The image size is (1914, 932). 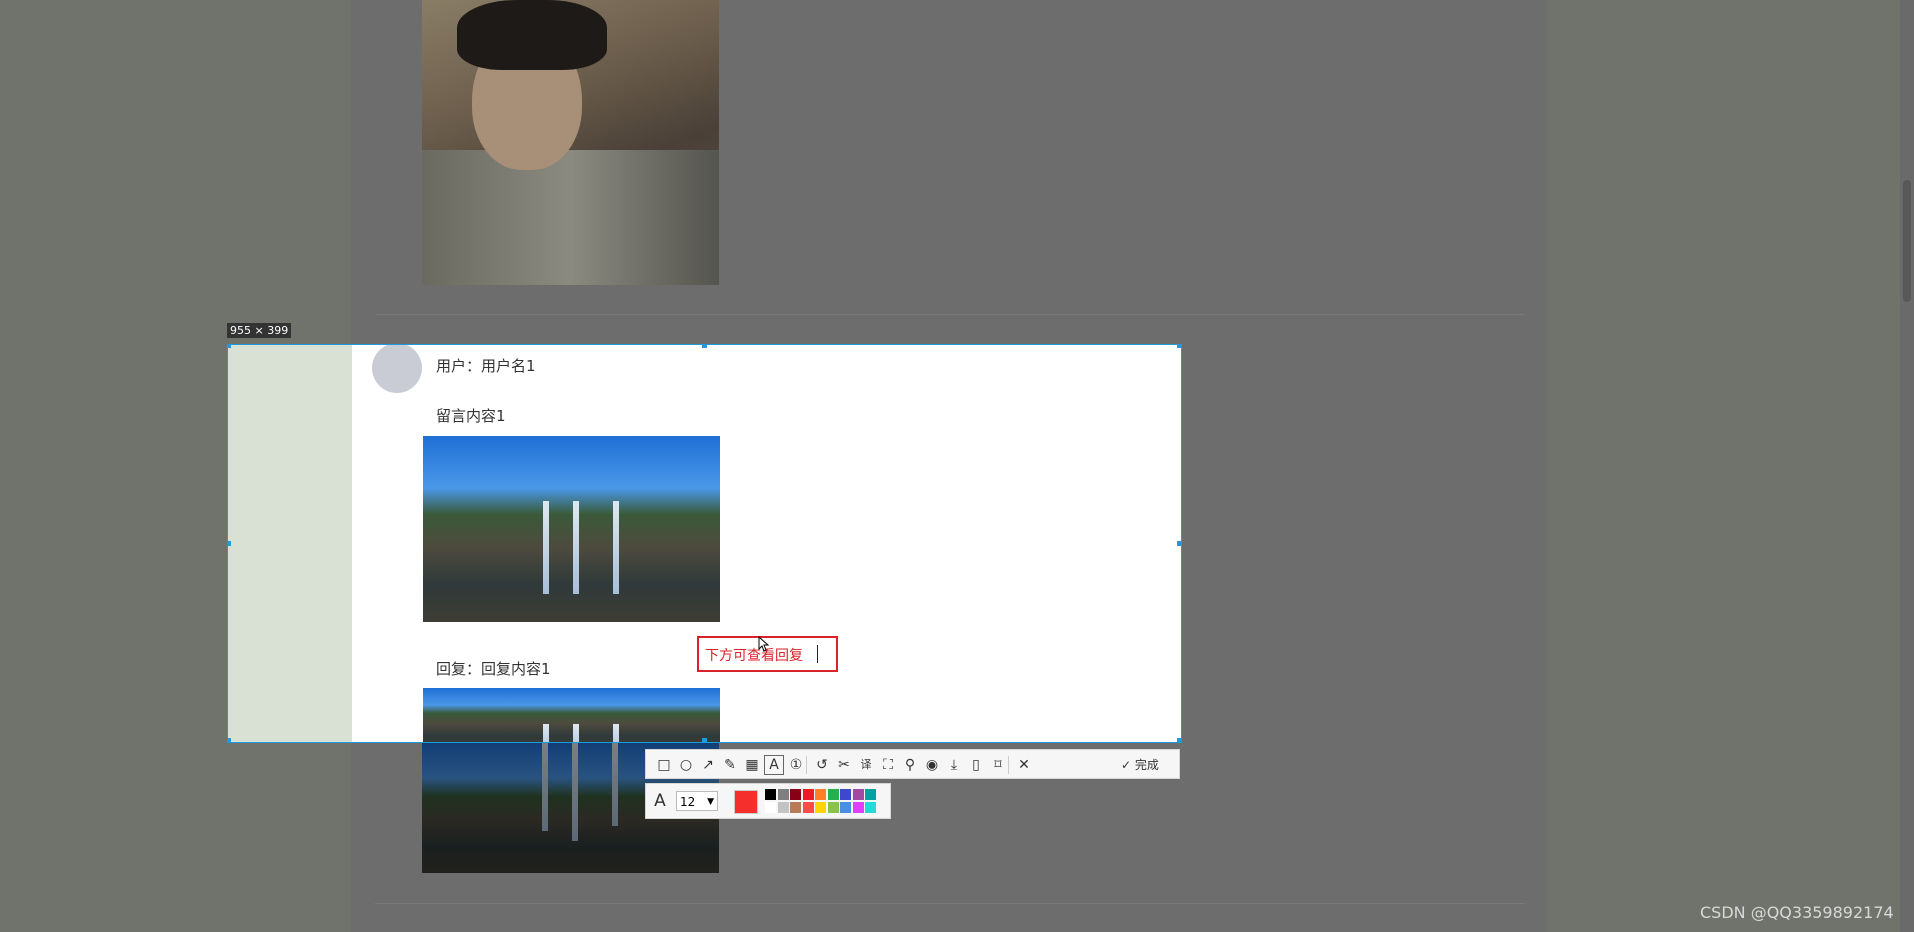 I want to click on check-icon: ✓, so click(x=1126, y=765).